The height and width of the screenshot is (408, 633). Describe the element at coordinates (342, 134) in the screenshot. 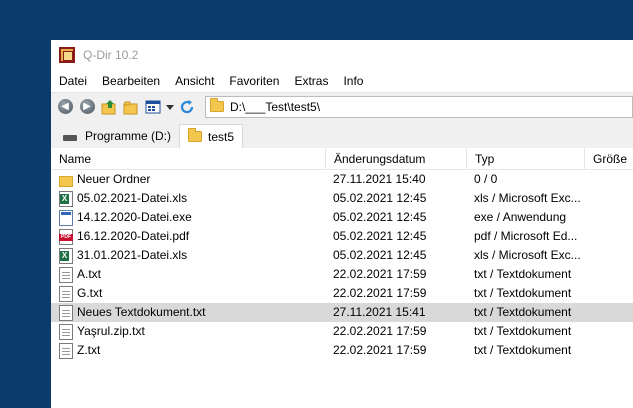

I see `tab-bar: Programme (D:) test5` at that location.